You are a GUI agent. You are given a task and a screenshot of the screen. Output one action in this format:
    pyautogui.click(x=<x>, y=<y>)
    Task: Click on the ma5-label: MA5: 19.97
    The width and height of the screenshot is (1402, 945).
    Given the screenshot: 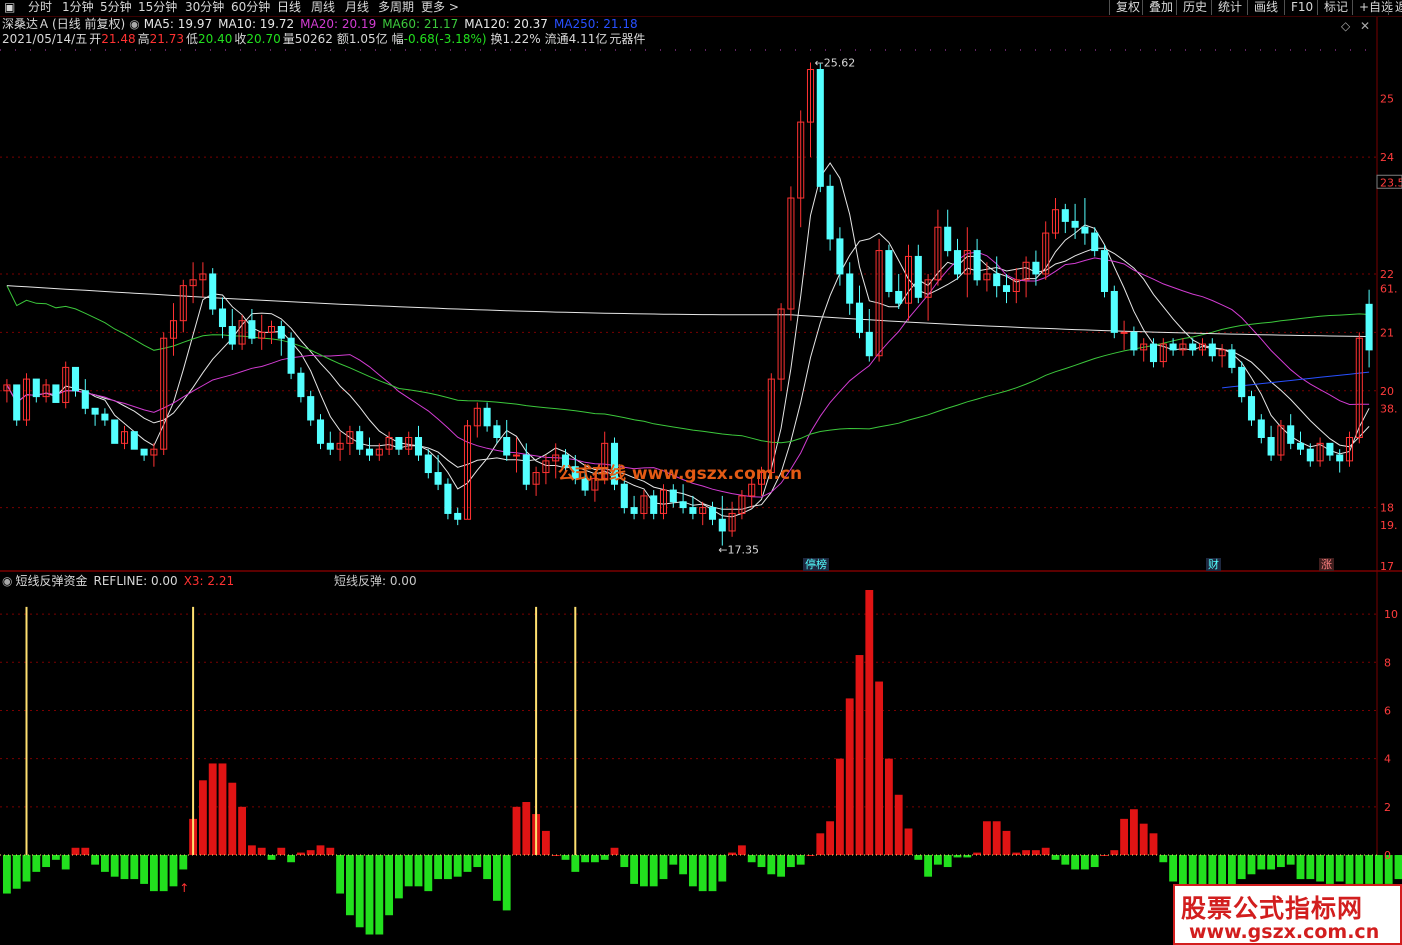 What is the action you would take?
    pyautogui.click(x=178, y=24)
    